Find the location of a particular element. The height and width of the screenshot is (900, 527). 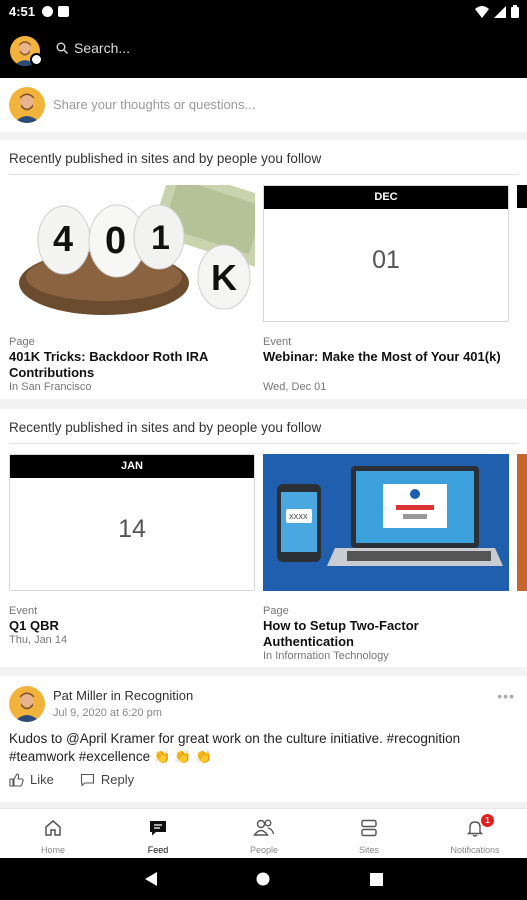

like-label: Like is located at coordinates (42, 779).